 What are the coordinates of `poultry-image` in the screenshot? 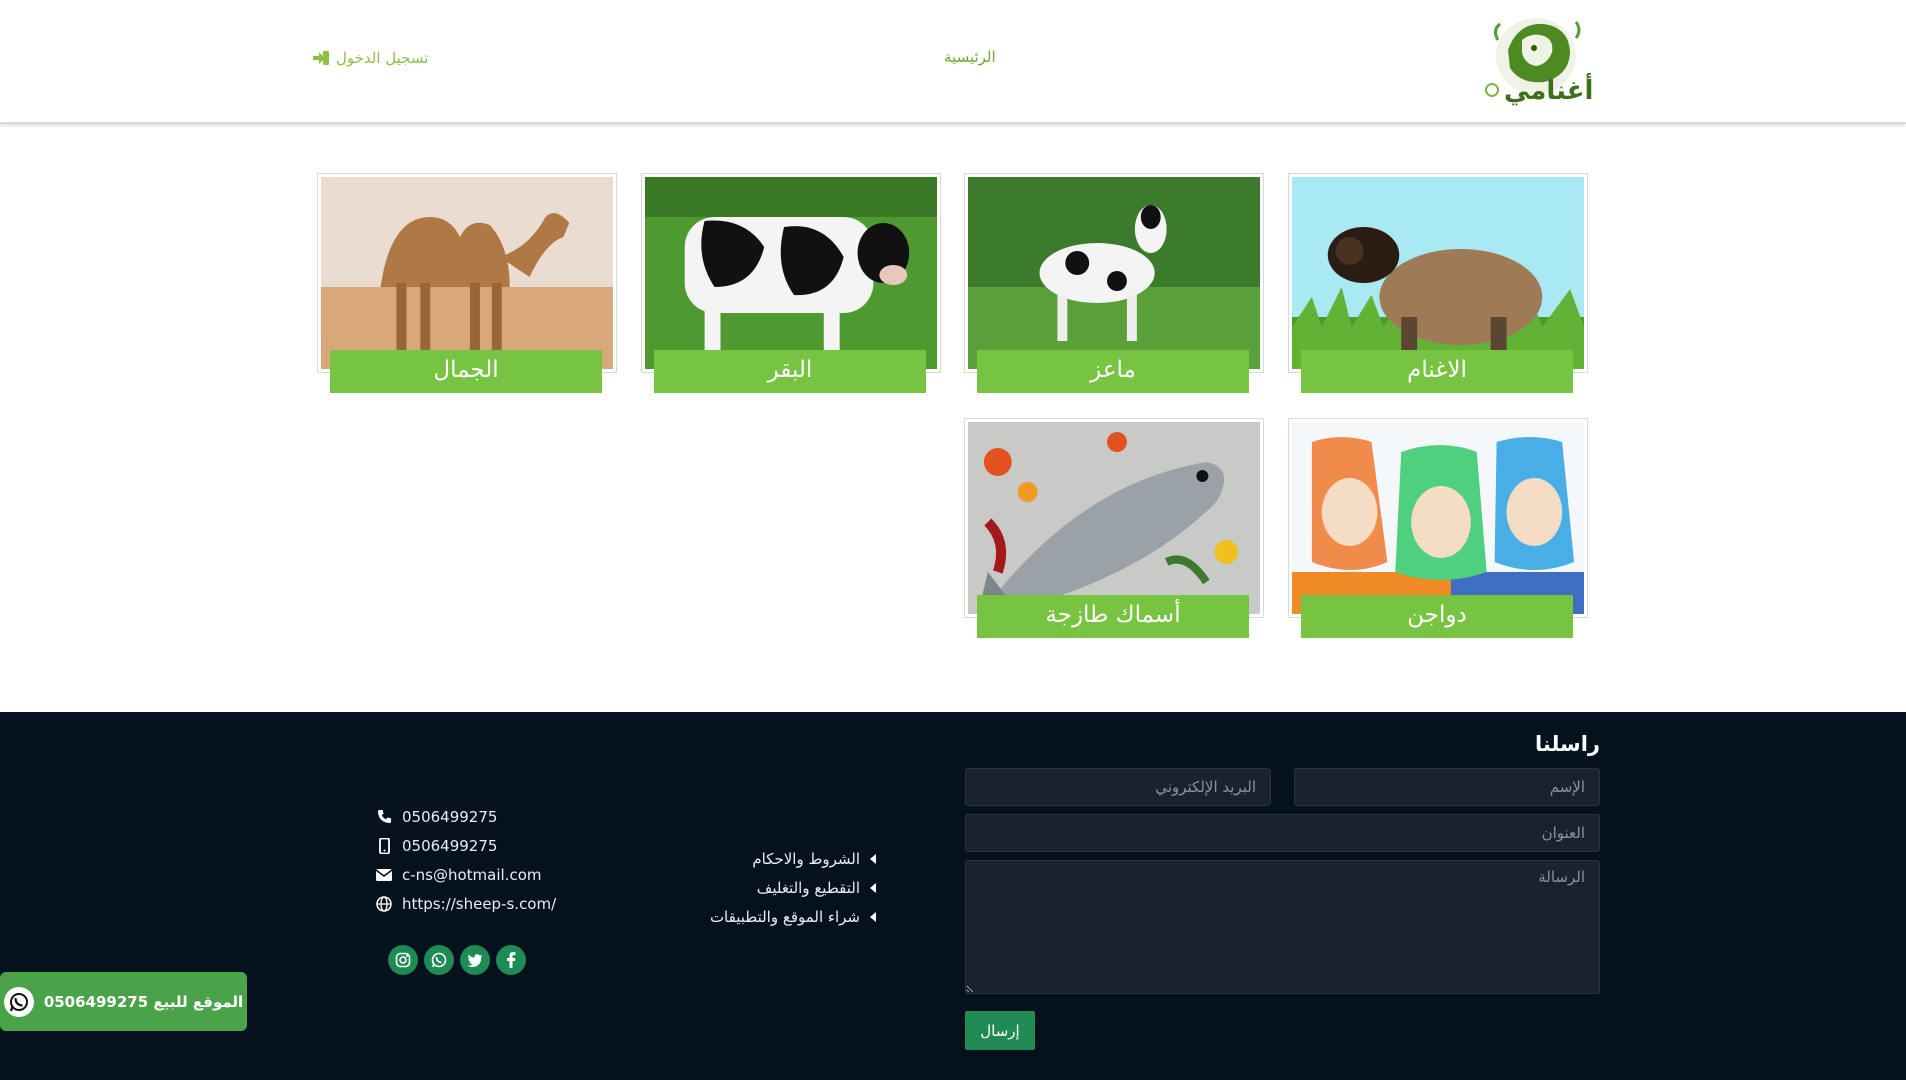 It's located at (1438, 518).